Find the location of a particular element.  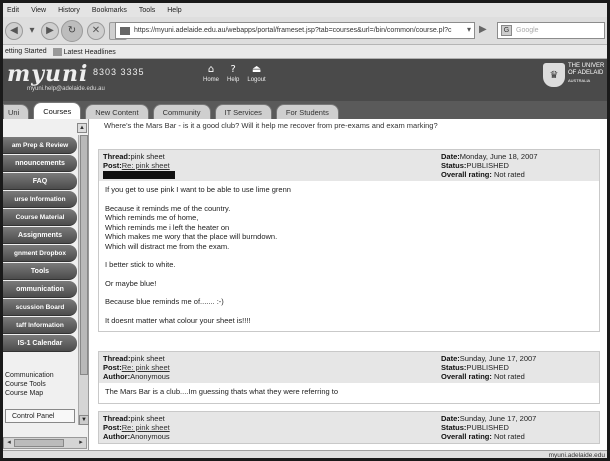

help-icon: ? is located at coordinates (233, 69).